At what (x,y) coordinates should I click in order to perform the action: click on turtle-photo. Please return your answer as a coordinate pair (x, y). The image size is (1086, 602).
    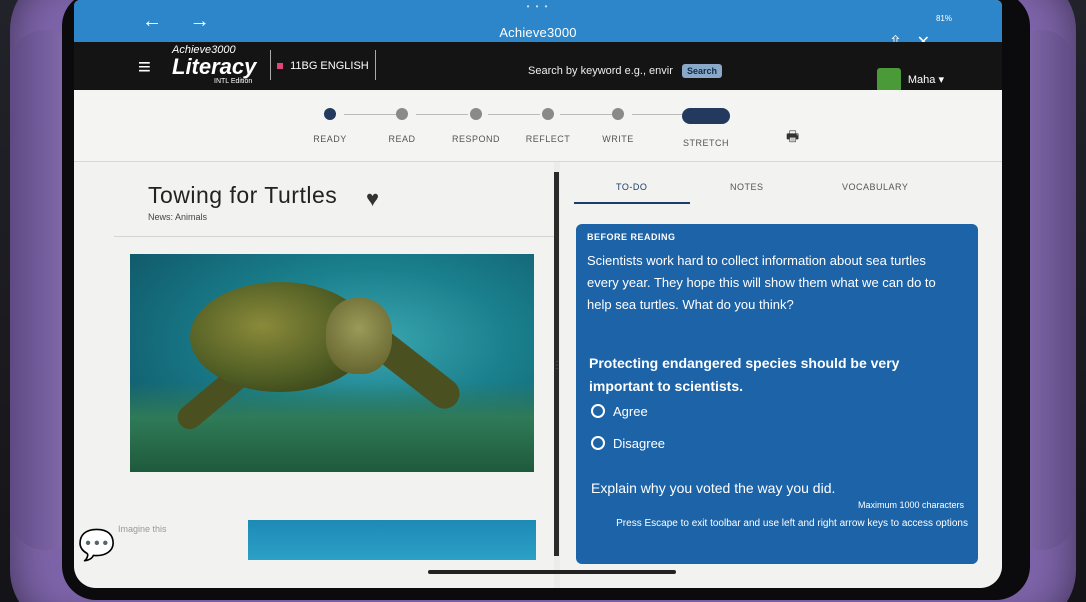
    Looking at the image, I should click on (332, 363).